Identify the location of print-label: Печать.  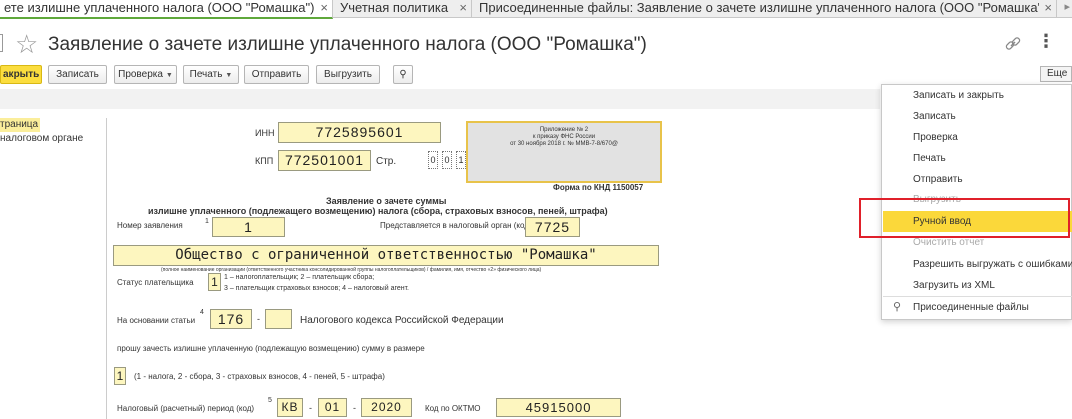
(206, 74).